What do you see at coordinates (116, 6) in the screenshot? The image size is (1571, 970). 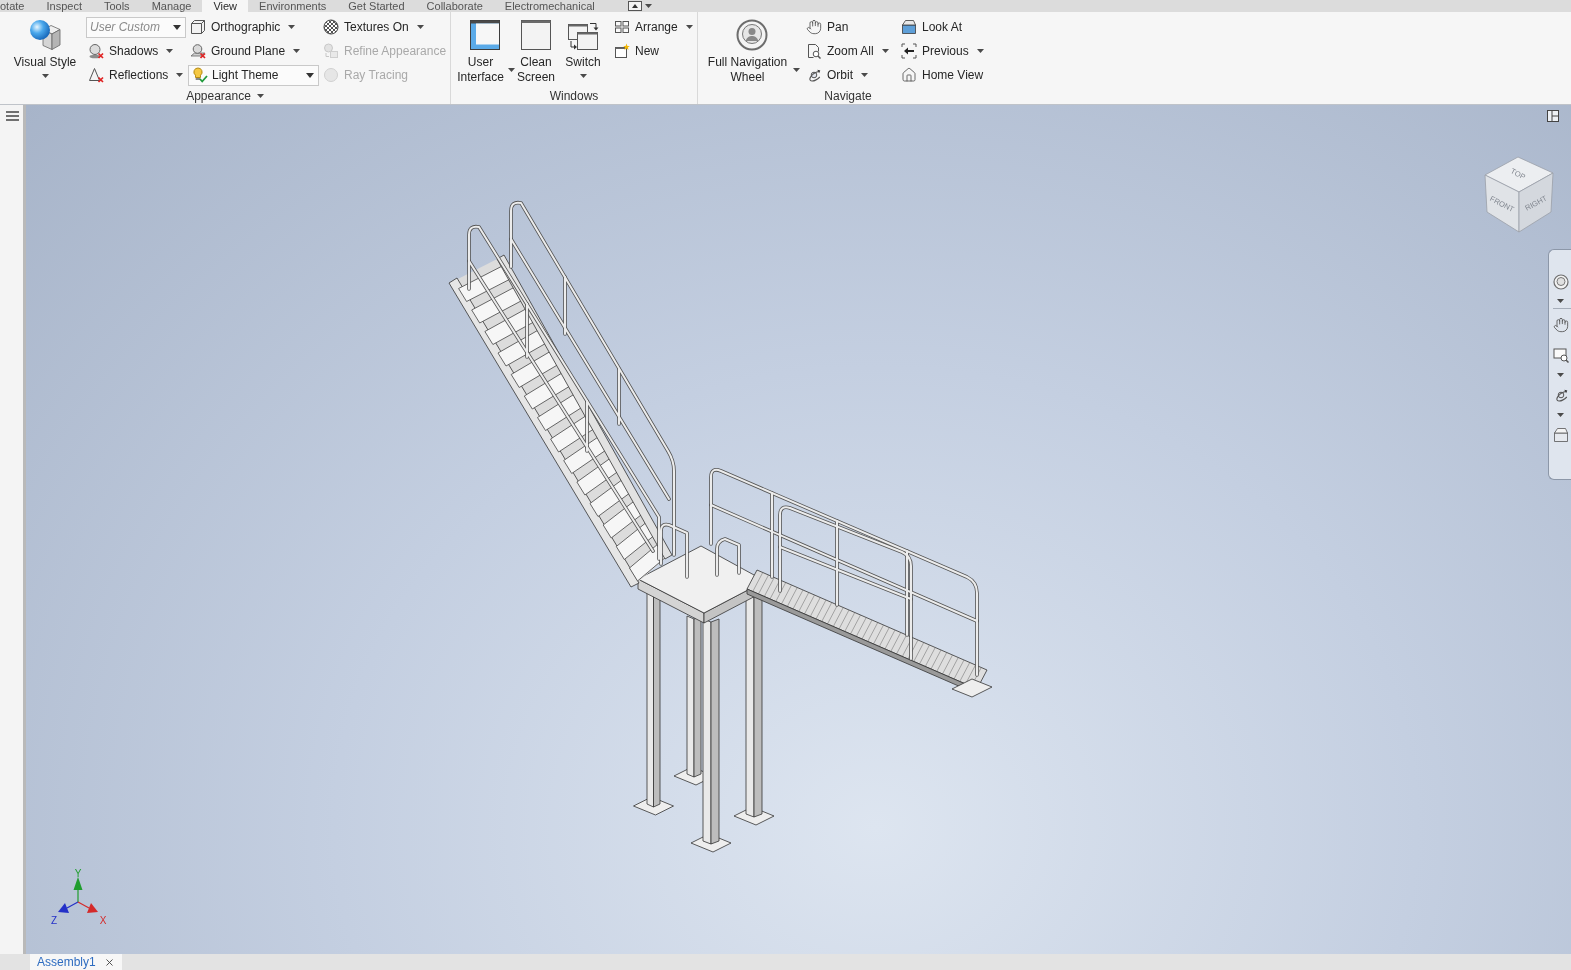 I see `ribbon-tab: Tools` at bounding box center [116, 6].